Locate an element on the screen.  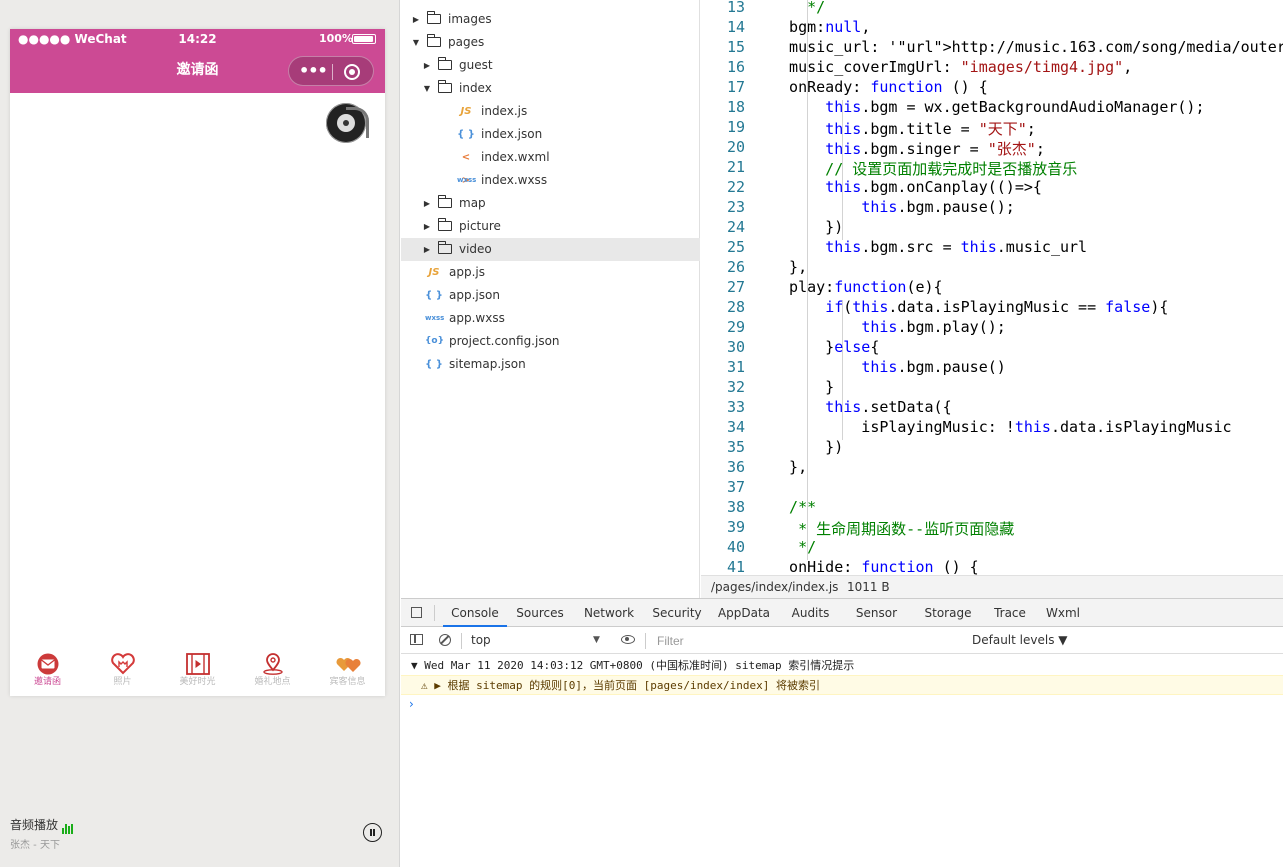
tree-folder-map: ▶ map is located at coordinates (550, 203).